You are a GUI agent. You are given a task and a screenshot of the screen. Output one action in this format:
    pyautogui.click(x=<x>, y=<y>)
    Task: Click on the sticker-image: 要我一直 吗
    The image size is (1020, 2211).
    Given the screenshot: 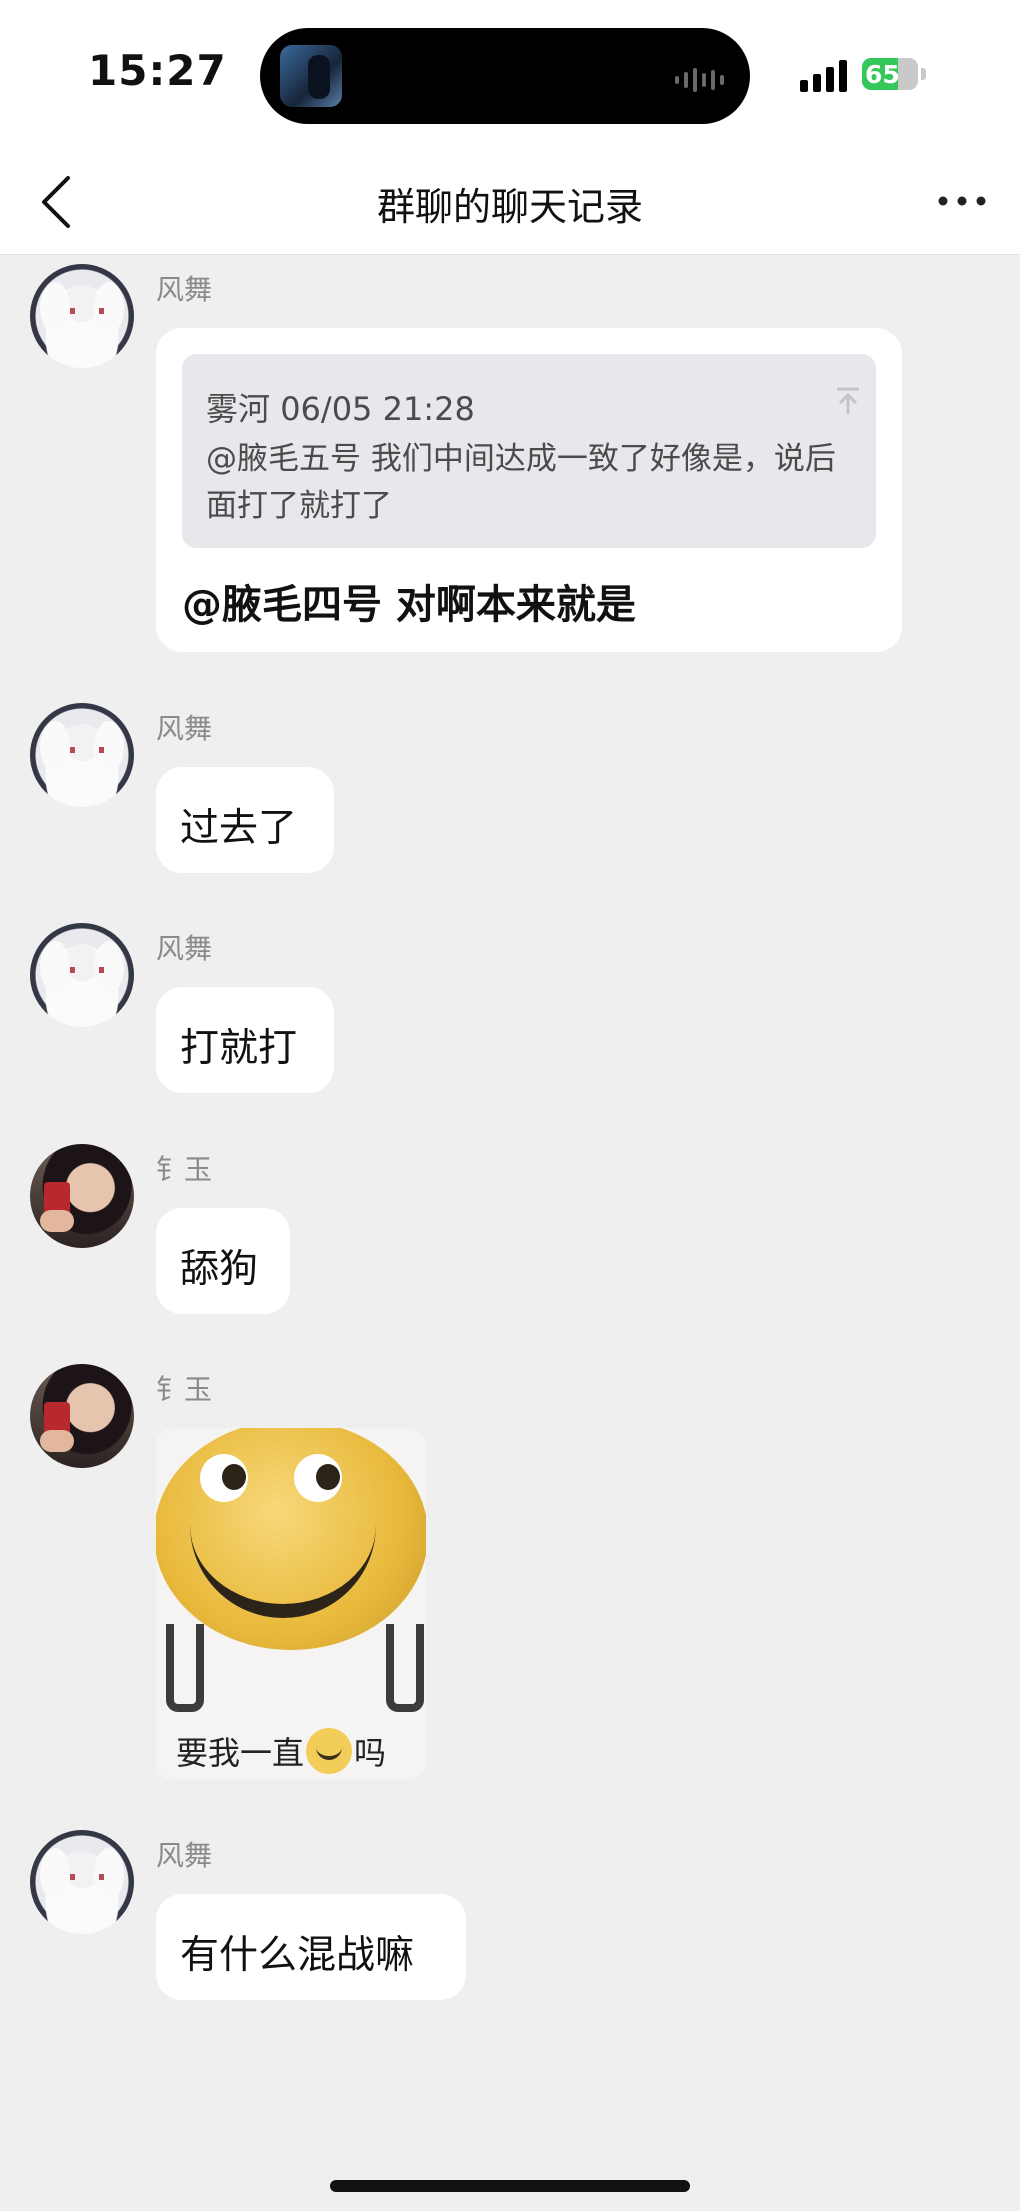 What is the action you would take?
    pyautogui.click(x=291, y=1604)
    